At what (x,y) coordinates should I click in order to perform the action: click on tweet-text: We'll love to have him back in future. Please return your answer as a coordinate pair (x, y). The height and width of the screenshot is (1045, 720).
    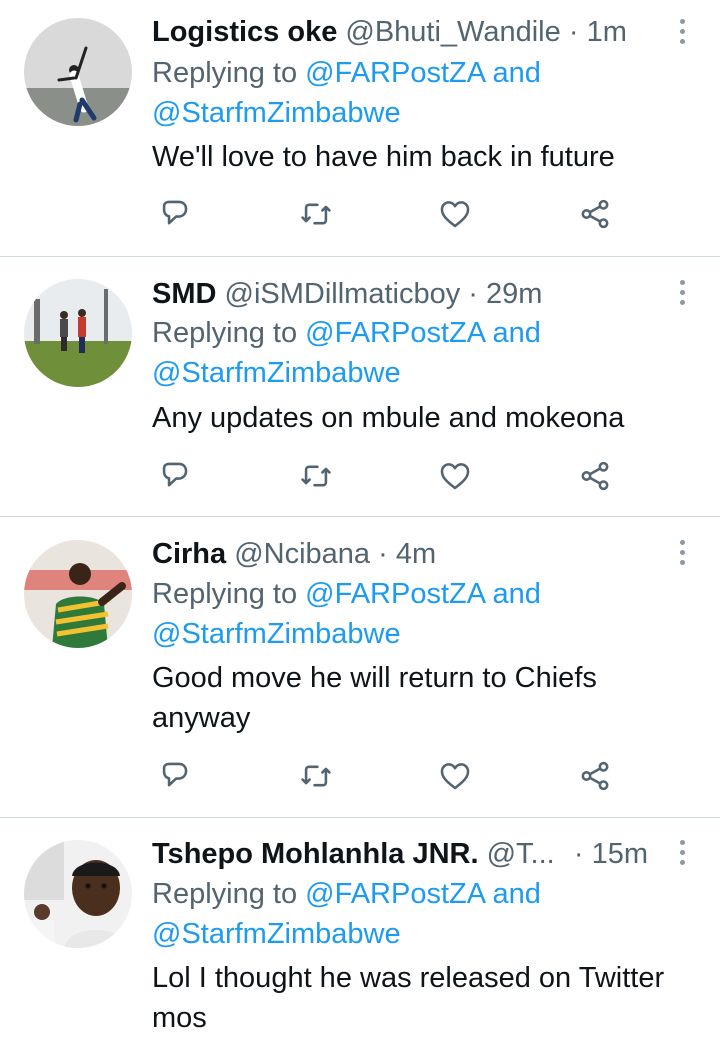
    Looking at the image, I should click on (383, 157).